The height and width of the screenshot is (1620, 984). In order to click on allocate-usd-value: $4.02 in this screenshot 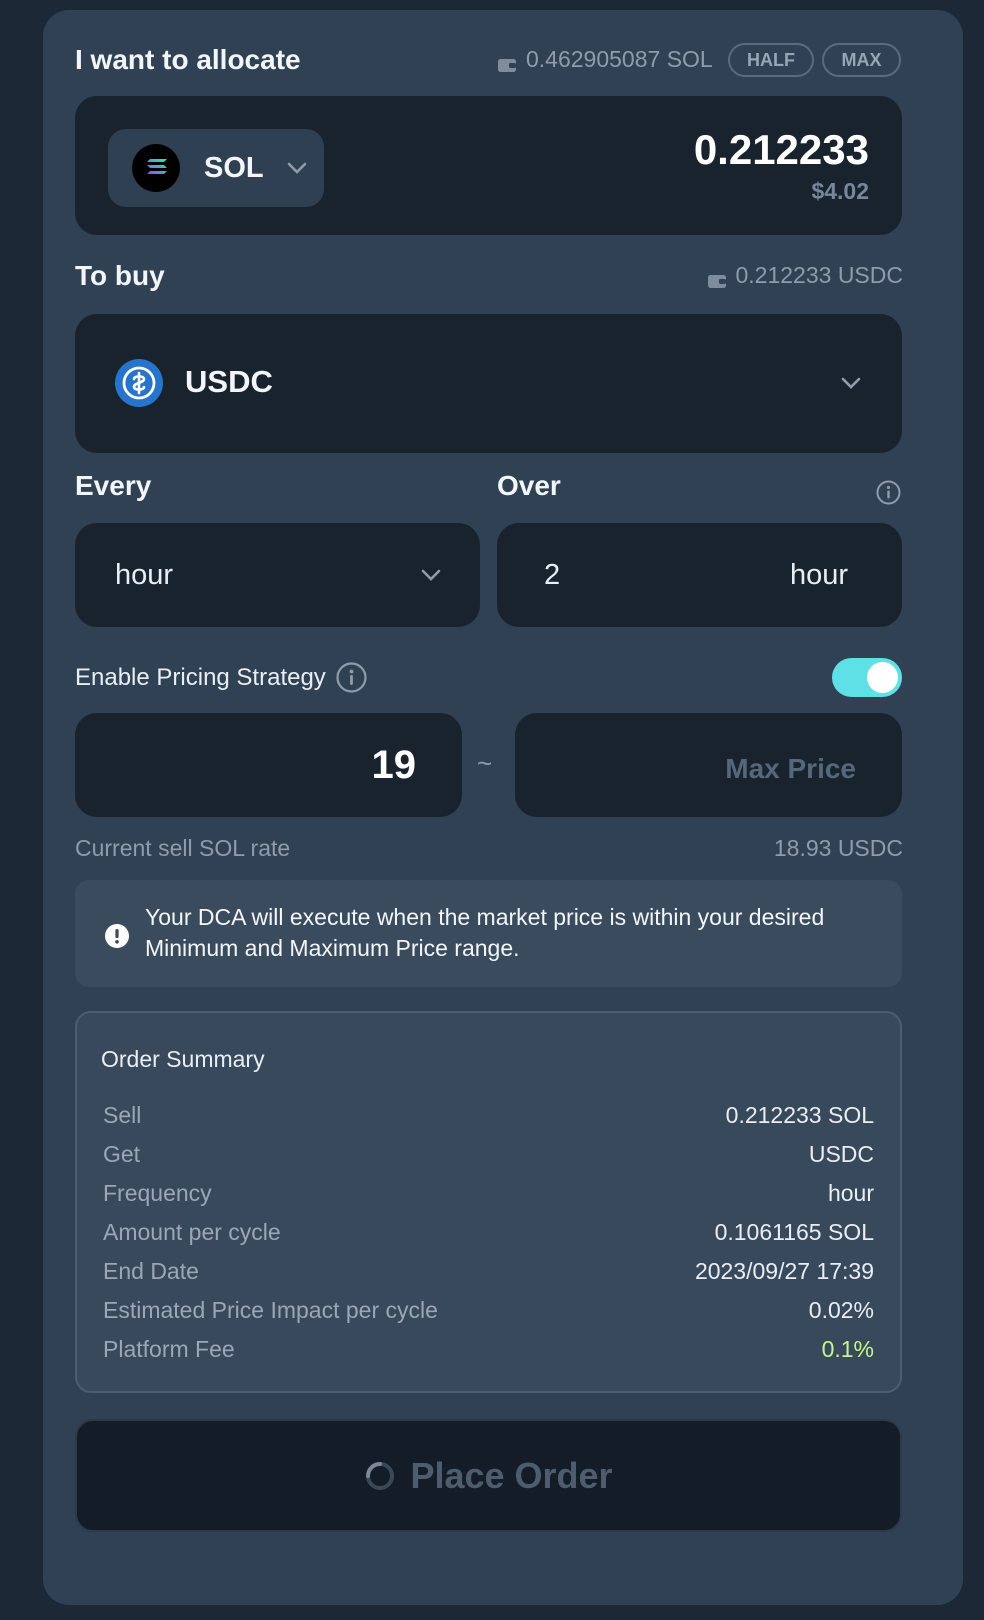, I will do `click(840, 191)`.